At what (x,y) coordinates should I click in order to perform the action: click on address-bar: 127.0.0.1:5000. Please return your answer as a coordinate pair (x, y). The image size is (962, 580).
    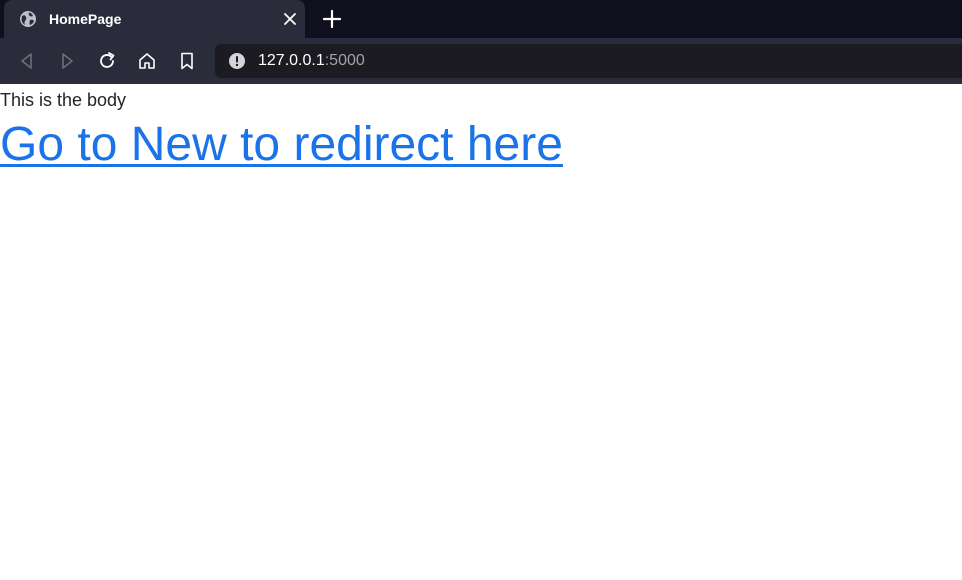
    Looking at the image, I should click on (588, 61).